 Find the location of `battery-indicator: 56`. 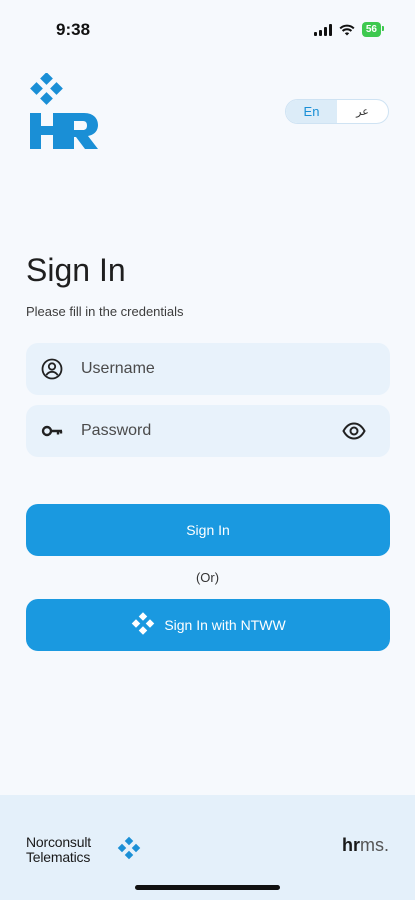

battery-indicator: 56 is located at coordinates (373, 29).